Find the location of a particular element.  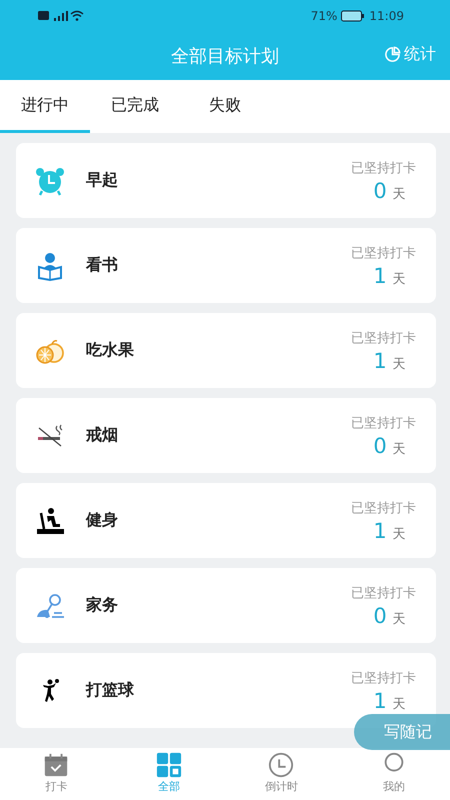

nav-tab: 打卡 is located at coordinates (56, 774).